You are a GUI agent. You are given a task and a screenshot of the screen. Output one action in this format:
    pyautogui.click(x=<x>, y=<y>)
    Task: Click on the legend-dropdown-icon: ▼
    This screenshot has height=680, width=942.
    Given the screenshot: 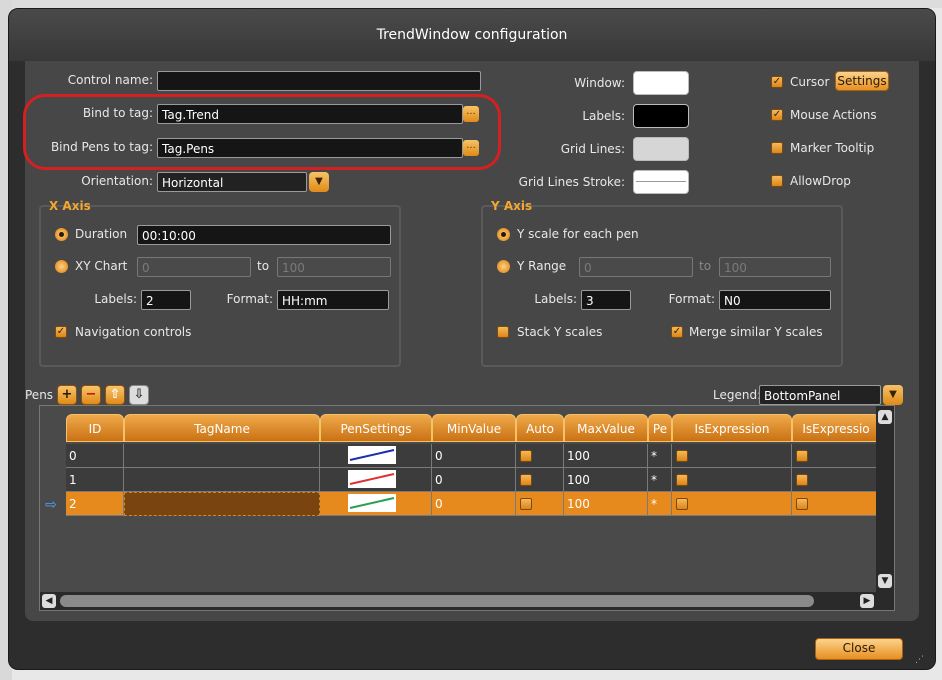 What is the action you would take?
    pyautogui.click(x=893, y=395)
    